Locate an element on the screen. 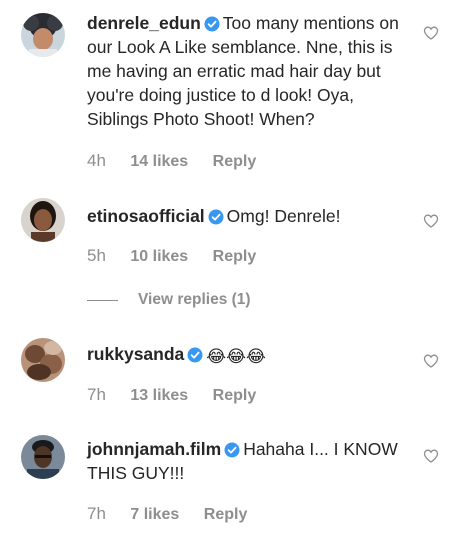  divider is located at coordinates (102, 300).